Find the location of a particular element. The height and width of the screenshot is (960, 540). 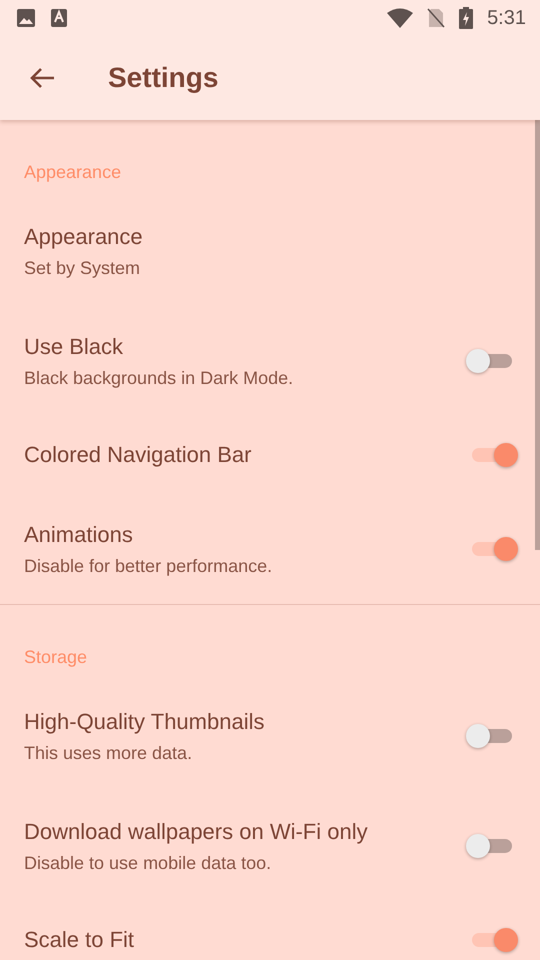

setting-title: Scale to Fit is located at coordinates (80, 940).